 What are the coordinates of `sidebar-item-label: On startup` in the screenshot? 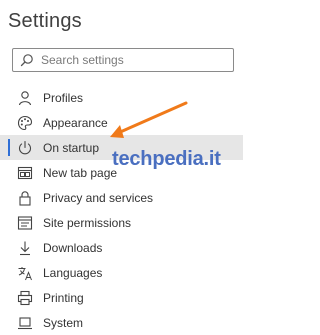 It's located at (71, 147).